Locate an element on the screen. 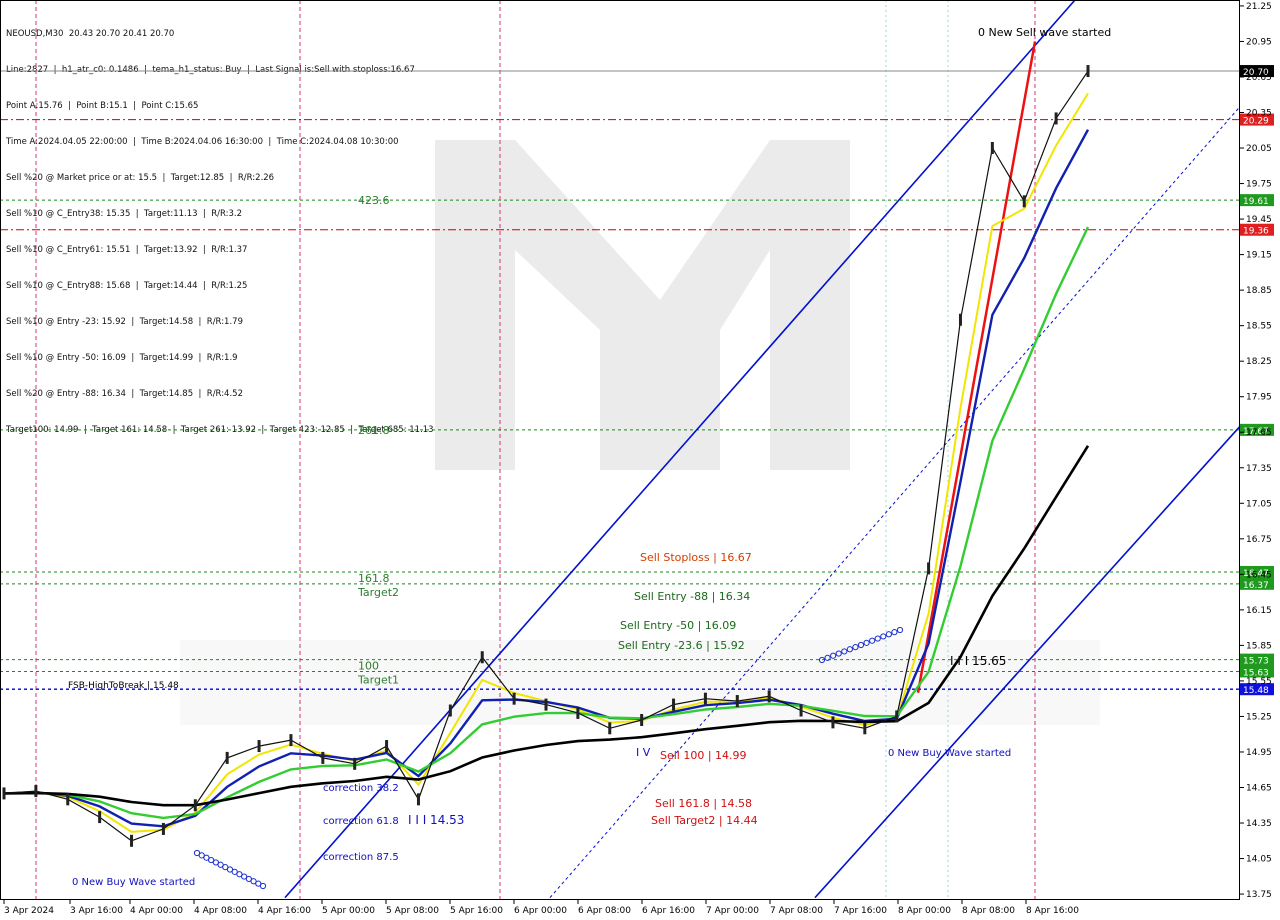 This screenshot has height=920, width=1280. y-tick-label: 14.65 is located at coordinates (1259, 789).